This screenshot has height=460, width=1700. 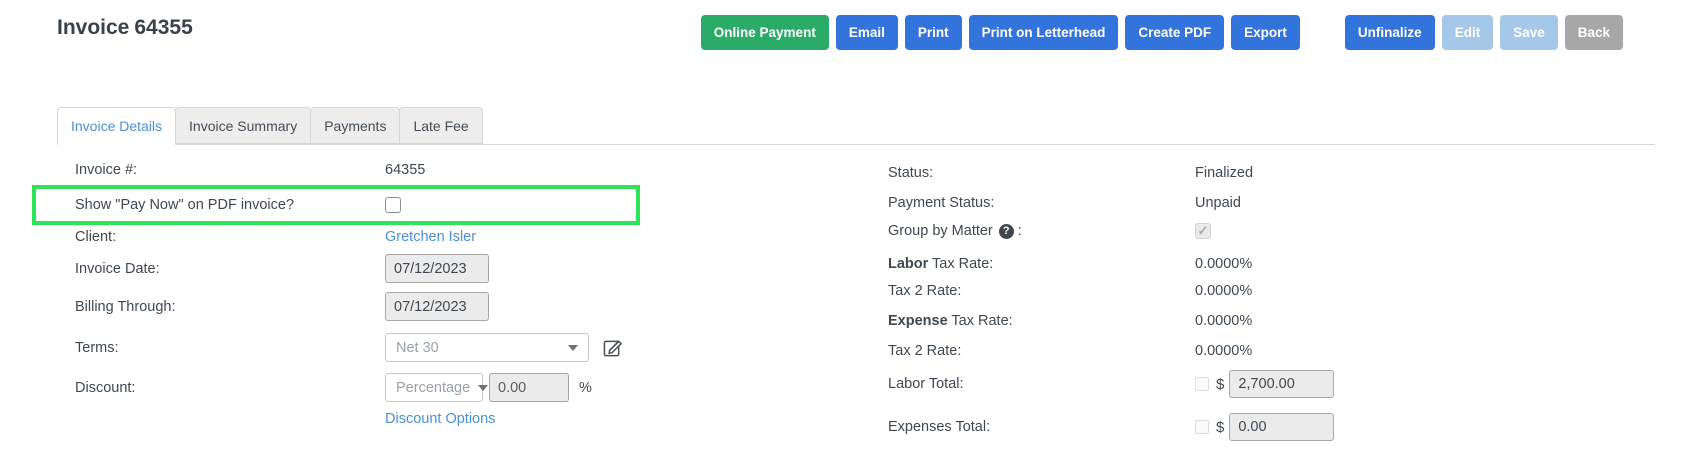 What do you see at coordinates (925, 291) in the screenshot?
I see `labor-tax2-rate-label: Tax 2 Rate:` at bounding box center [925, 291].